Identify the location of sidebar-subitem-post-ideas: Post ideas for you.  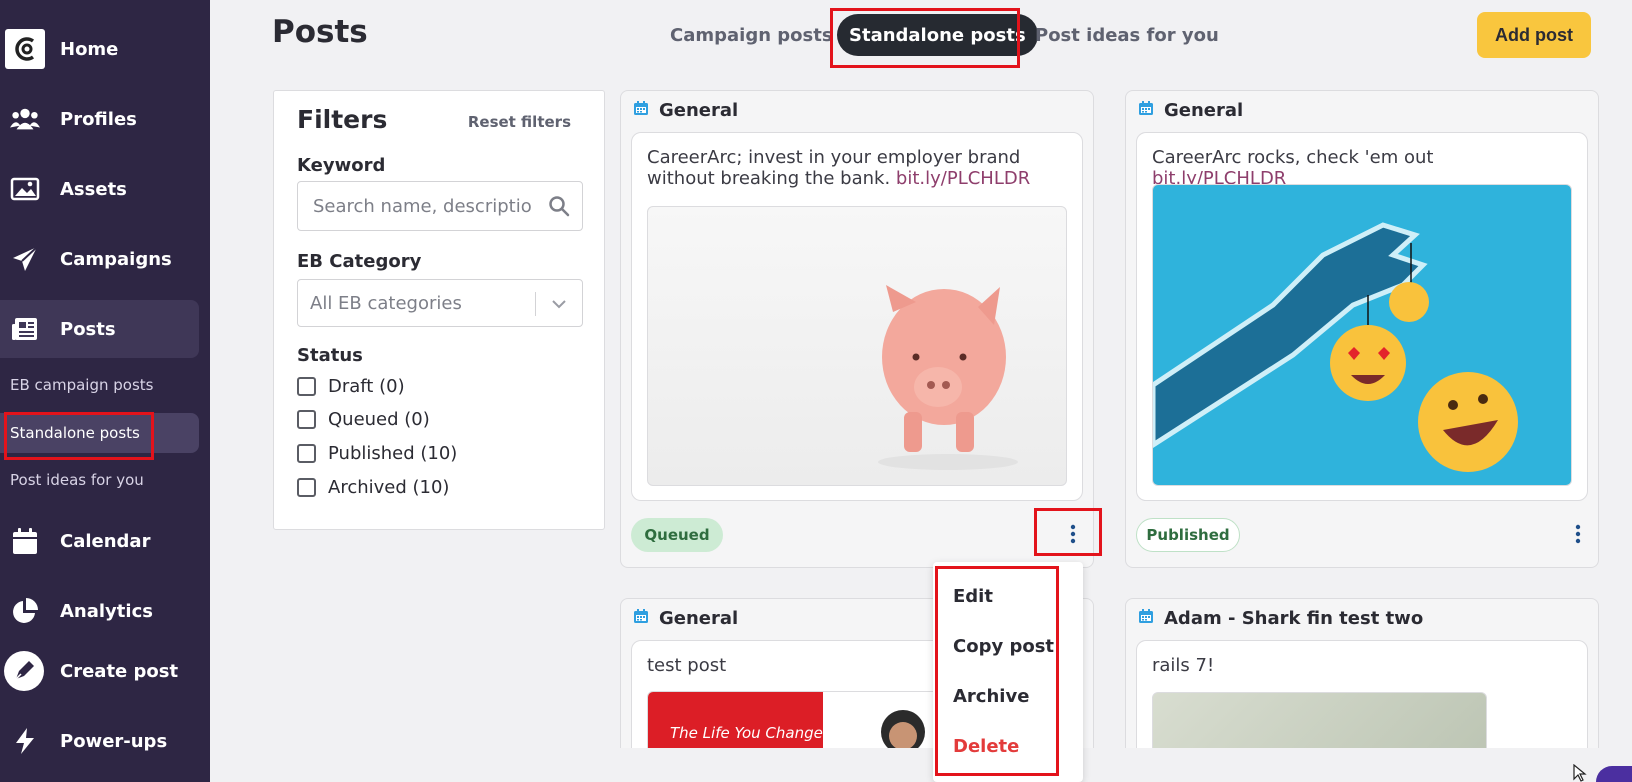
(99, 480).